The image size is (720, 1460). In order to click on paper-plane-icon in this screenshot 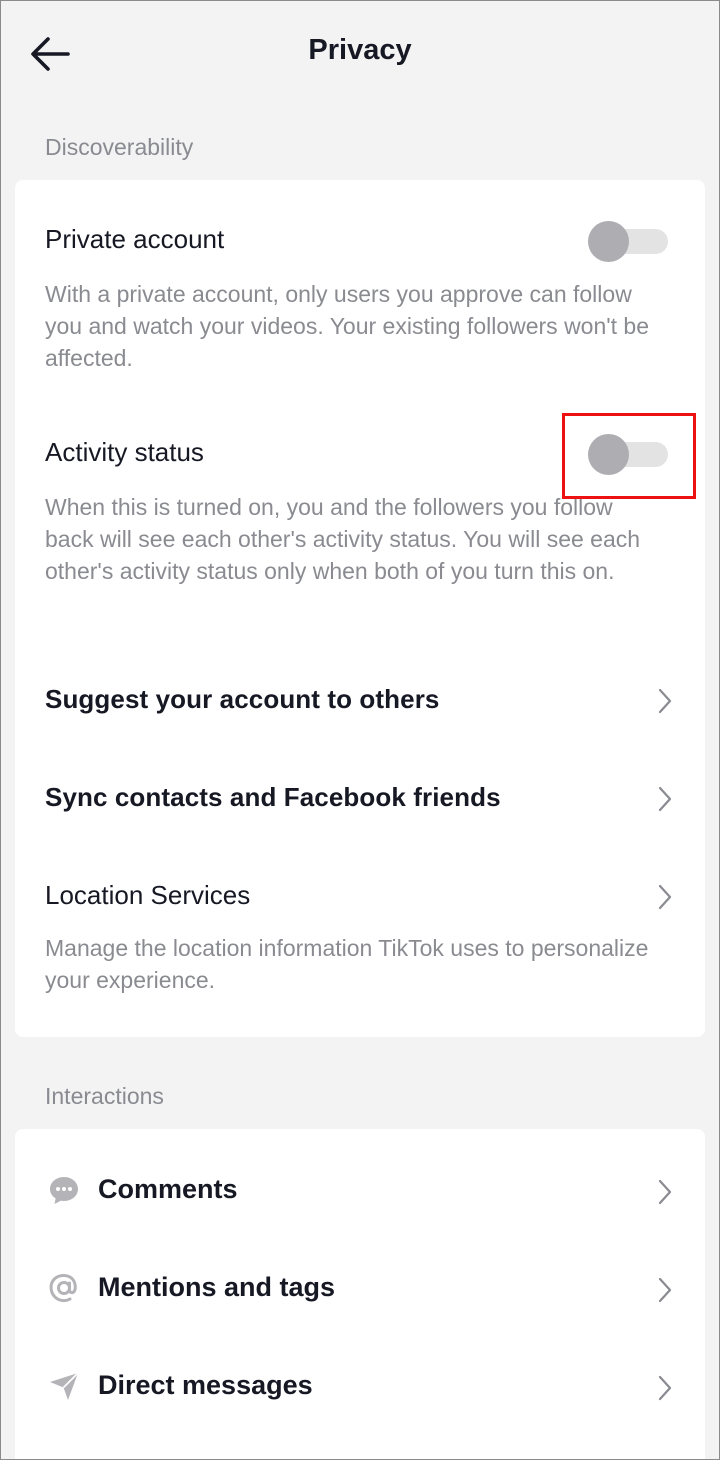, I will do `click(64, 1386)`.